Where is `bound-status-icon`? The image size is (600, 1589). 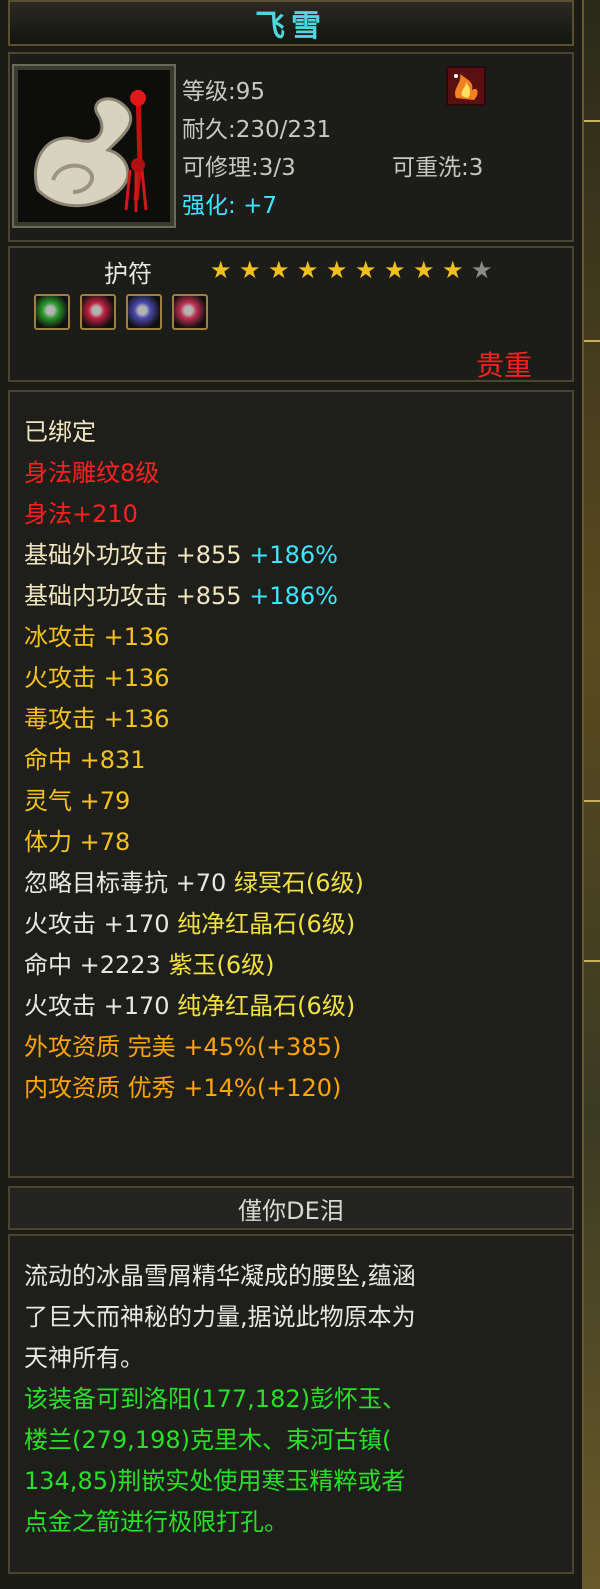 bound-status-icon is located at coordinates (466, 86).